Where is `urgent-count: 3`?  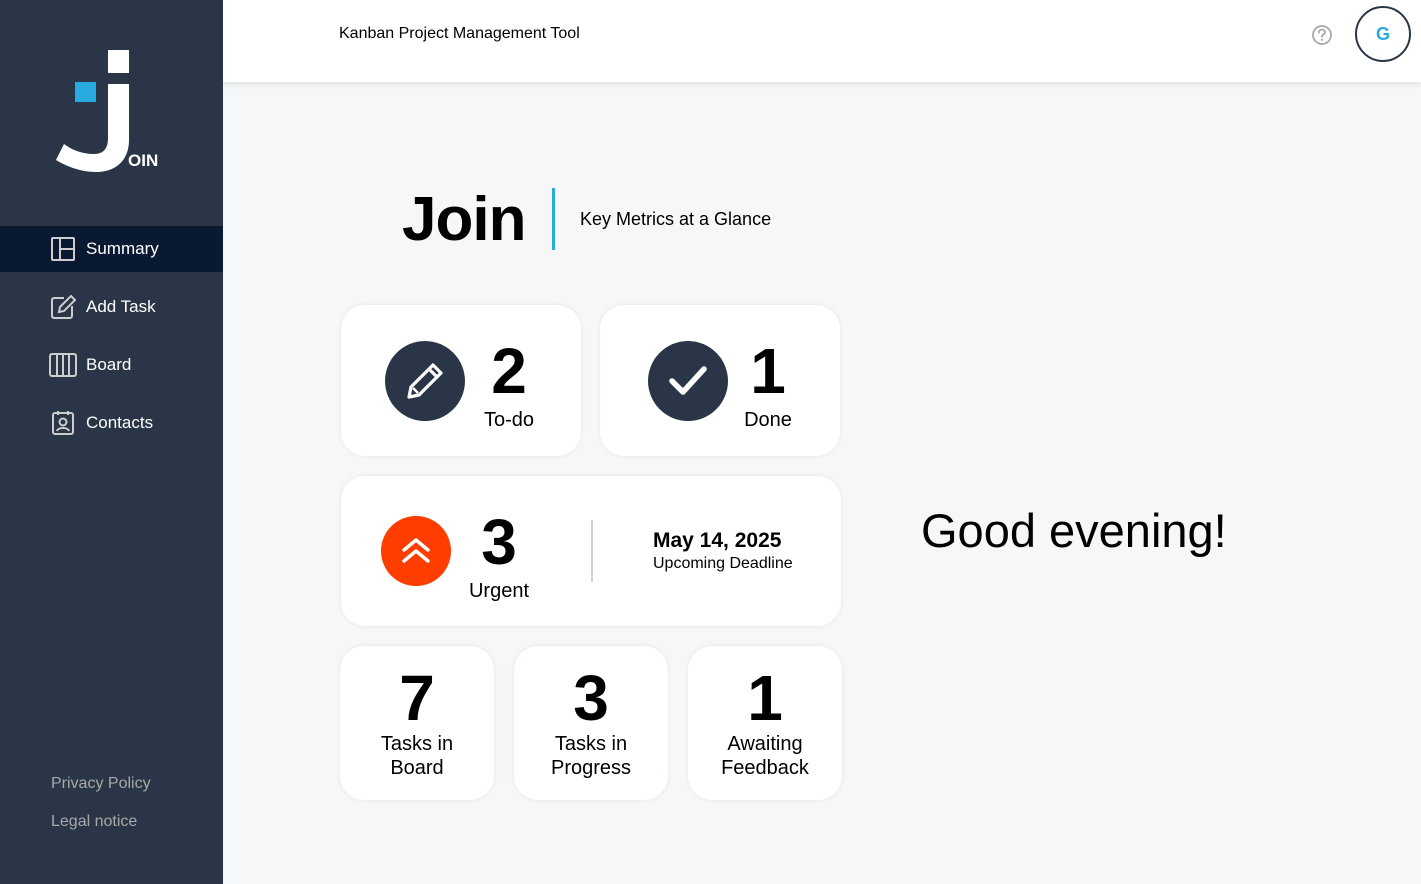 urgent-count: 3 is located at coordinates (499, 542).